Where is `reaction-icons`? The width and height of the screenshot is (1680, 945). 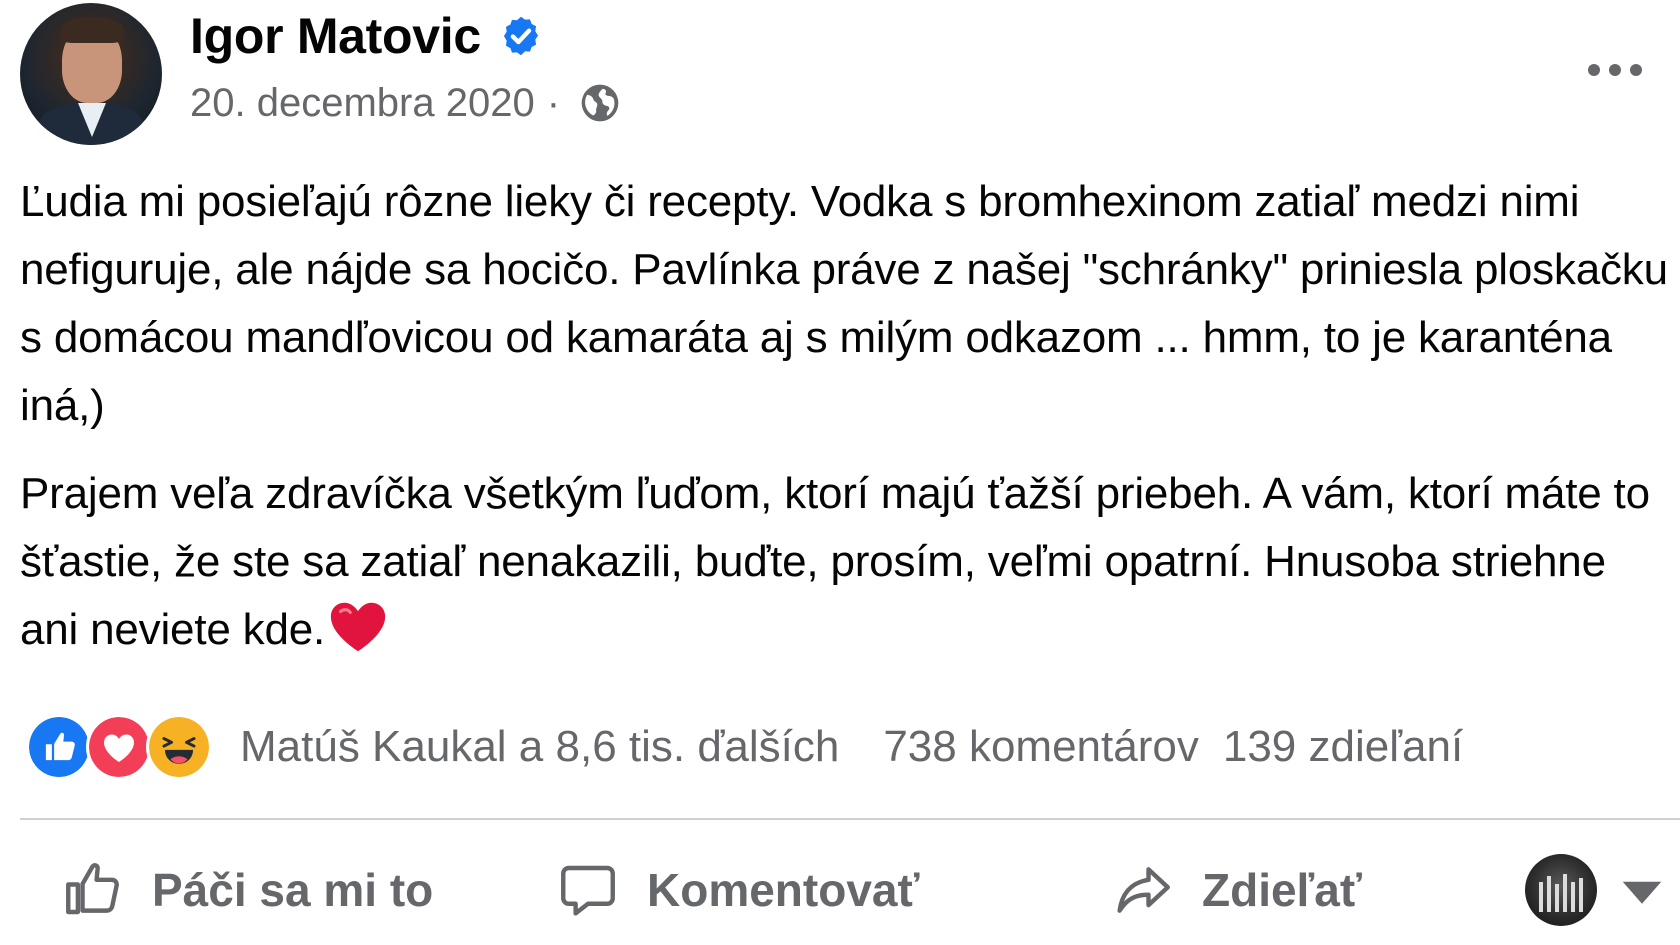
reaction-icons is located at coordinates (119, 747).